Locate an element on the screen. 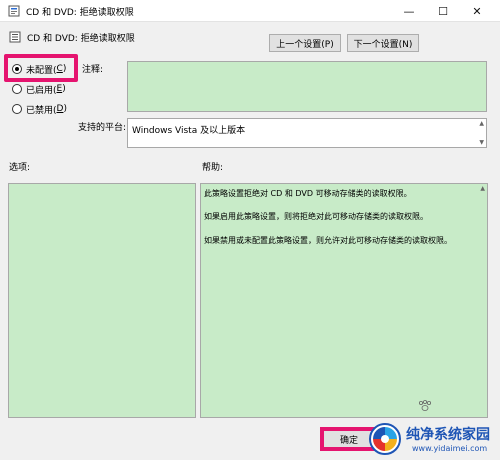 Image resolution: width=500 pixels, height=460 pixels. comment-textarea is located at coordinates (307, 86).